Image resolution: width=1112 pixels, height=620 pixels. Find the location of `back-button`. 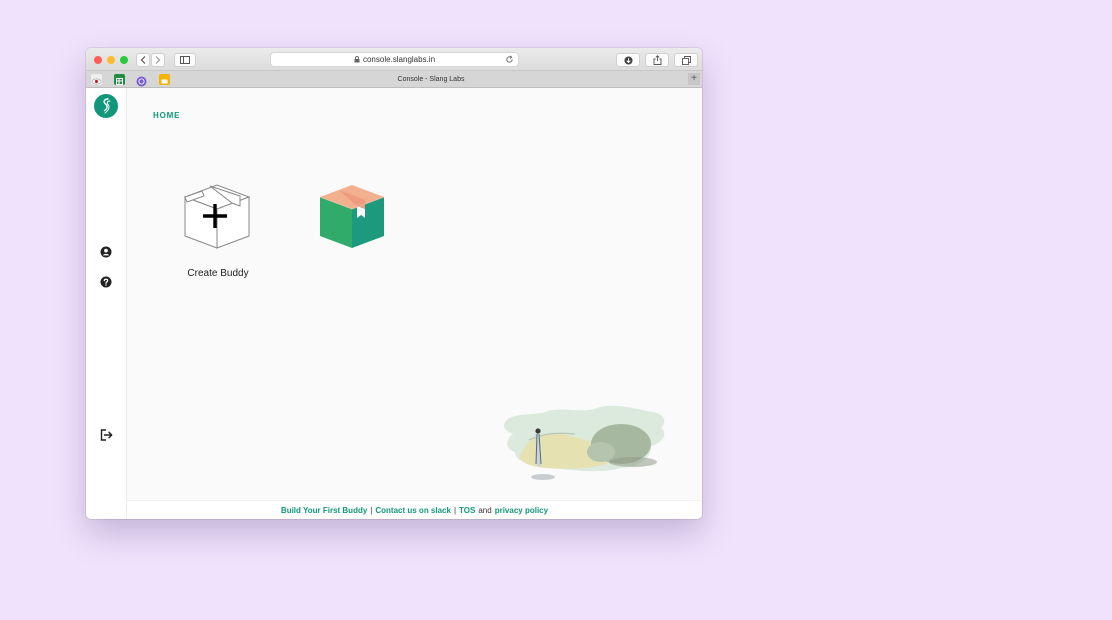

back-button is located at coordinates (143, 60).